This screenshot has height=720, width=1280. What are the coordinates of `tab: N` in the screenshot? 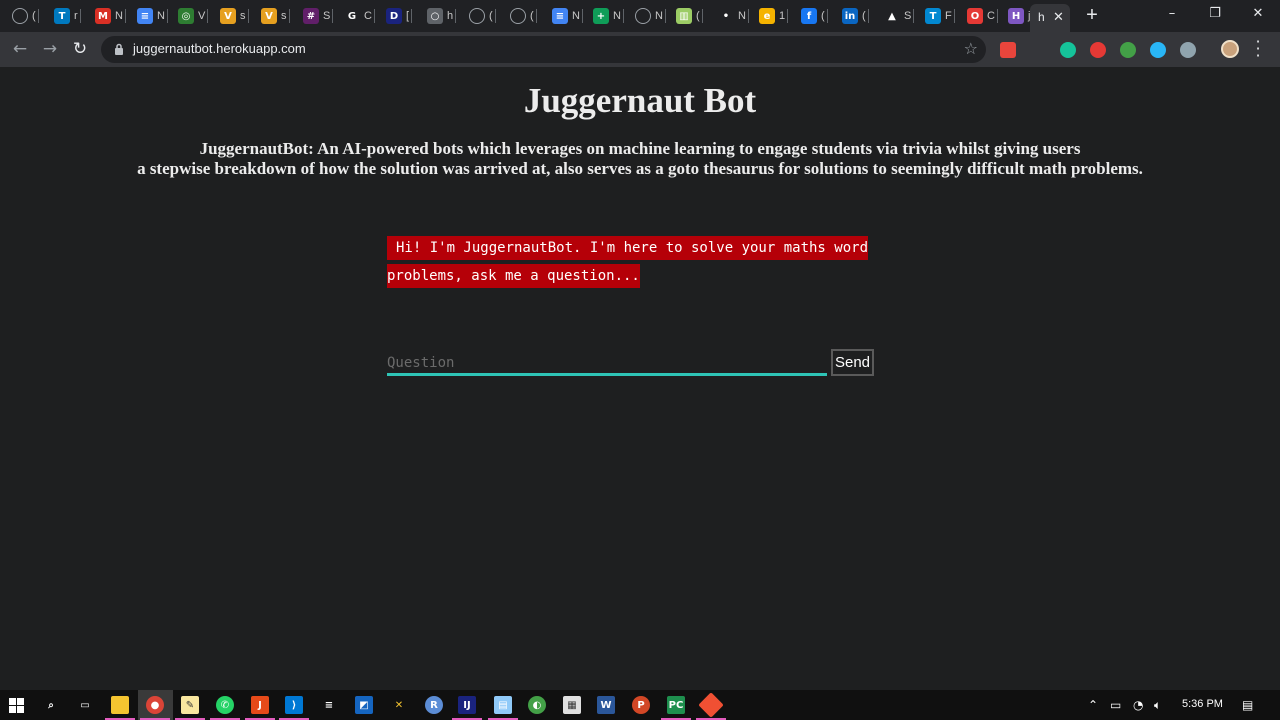 It's located at (650, 16).